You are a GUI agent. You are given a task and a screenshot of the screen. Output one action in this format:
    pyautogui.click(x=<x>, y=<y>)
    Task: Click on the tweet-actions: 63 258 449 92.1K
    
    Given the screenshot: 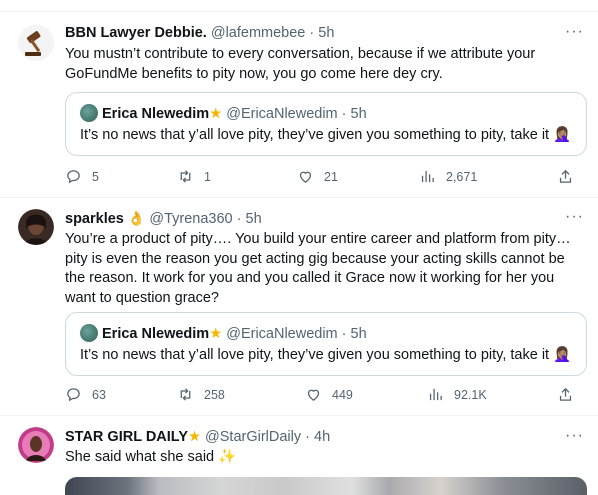 What is the action you would take?
    pyautogui.click(x=325, y=396)
    